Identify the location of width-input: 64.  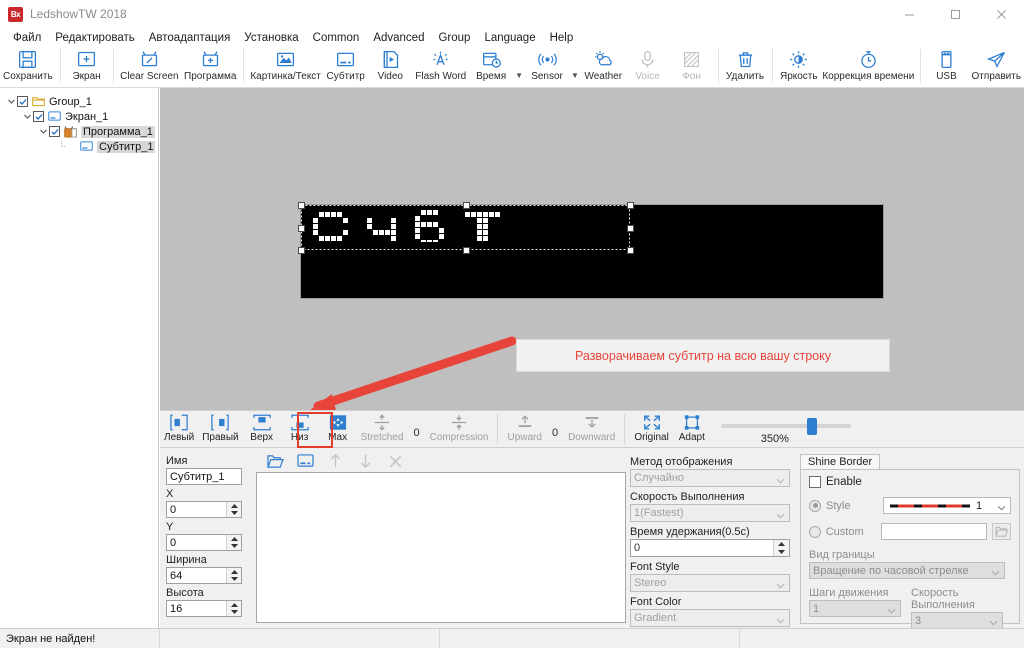
(204, 575).